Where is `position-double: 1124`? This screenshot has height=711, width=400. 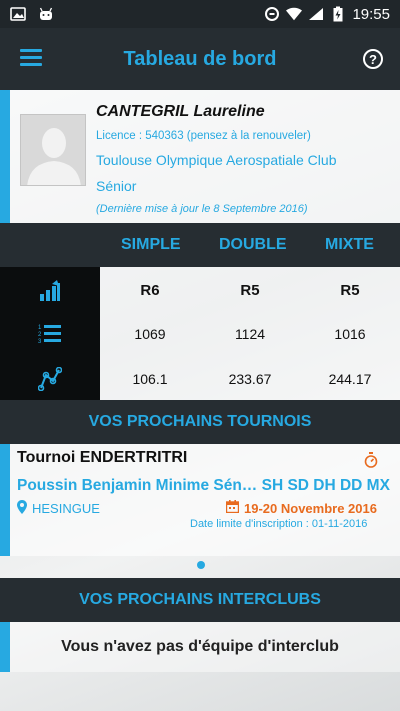 position-double: 1124 is located at coordinates (250, 334).